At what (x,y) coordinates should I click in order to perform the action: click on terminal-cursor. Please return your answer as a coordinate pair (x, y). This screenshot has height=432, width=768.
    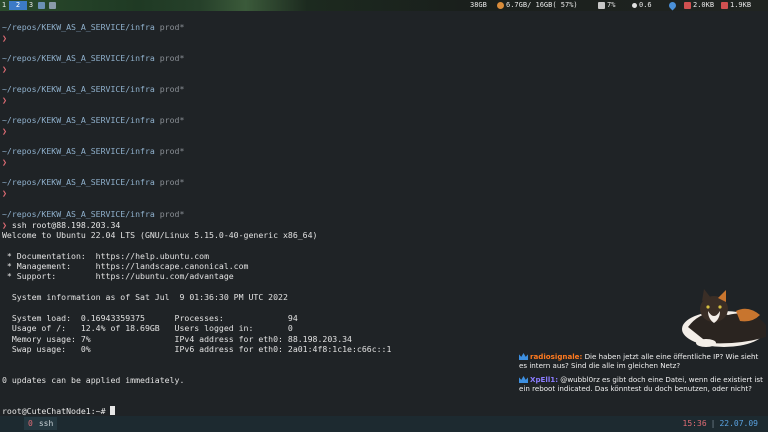
    Looking at the image, I should click on (113, 410).